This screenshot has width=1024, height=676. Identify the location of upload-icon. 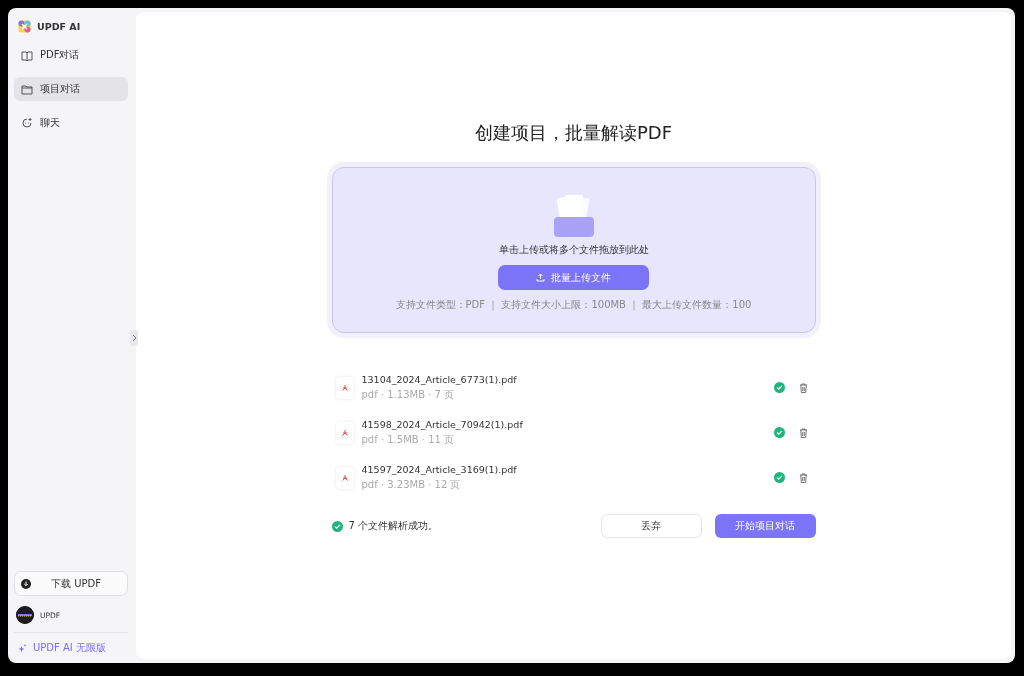
(540, 277).